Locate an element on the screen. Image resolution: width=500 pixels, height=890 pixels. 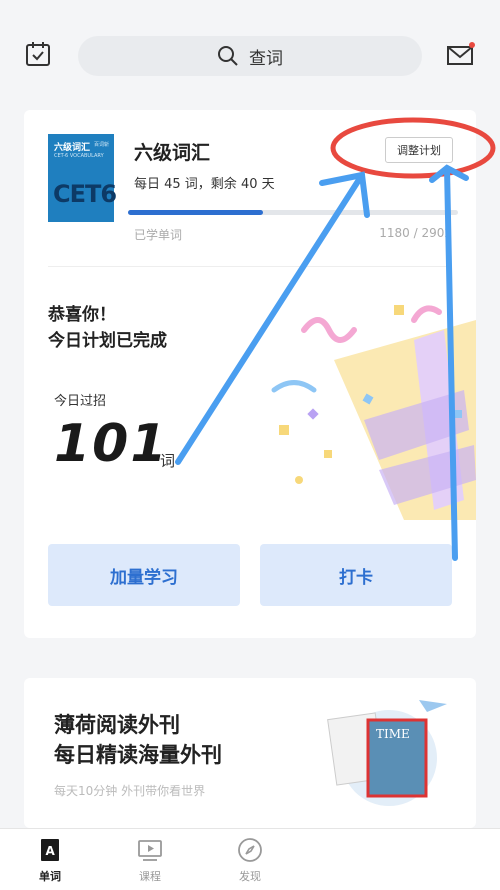
cover-big-text: CET6 is located at coordinates (85, 194).